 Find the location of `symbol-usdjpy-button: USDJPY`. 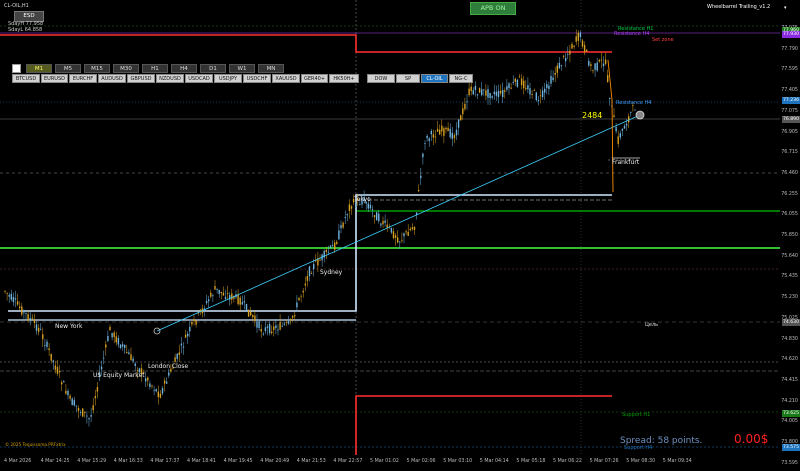

symbol-usdjpy-button: USDJPY is located at coordinates (228, 78).